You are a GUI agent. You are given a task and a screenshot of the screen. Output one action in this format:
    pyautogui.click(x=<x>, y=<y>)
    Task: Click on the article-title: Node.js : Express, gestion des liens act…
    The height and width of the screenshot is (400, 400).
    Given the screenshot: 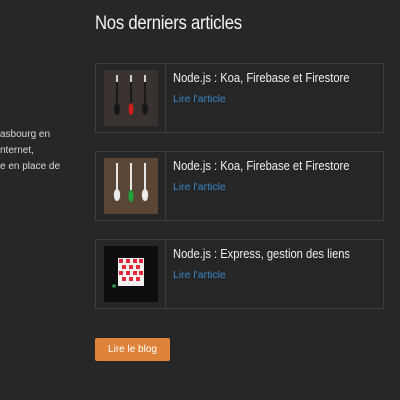 What is the action you would take?
    pyautogui.click(x=261, y=253)
    